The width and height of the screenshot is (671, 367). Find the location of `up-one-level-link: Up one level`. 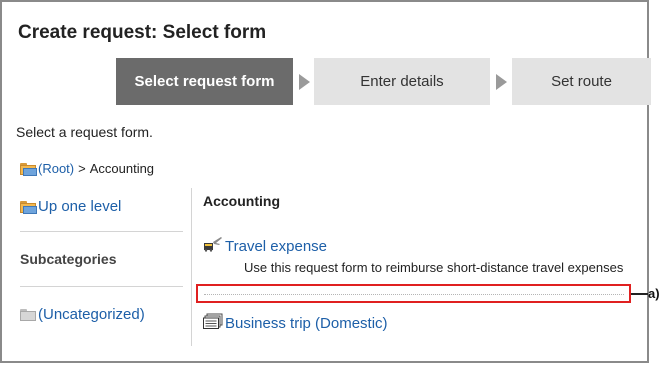

up-one-level-link: Up one level is located at coordinates (70, 206).